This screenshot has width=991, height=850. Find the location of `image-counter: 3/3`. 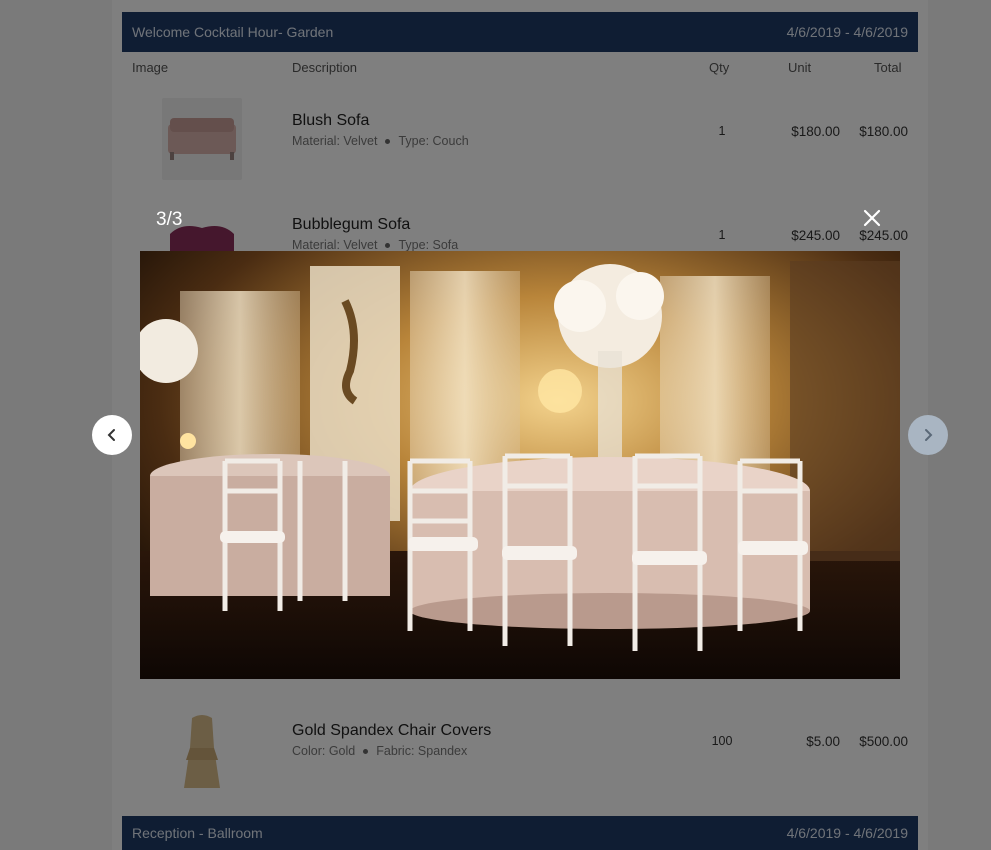

image-counter: 3/3 is located at coordinates (169, 219).